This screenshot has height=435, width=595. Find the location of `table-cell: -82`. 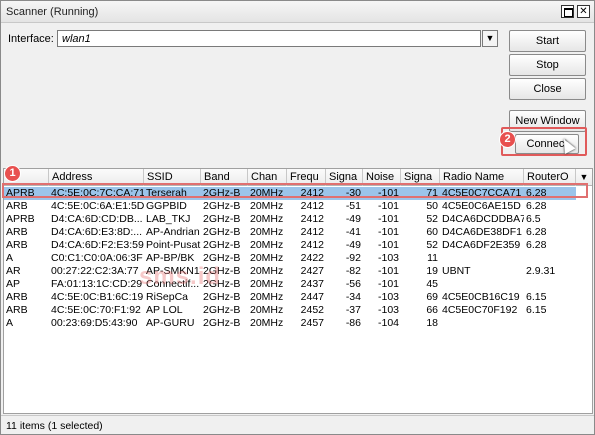

table-cell: -82 is located at coordinates (353, 271).